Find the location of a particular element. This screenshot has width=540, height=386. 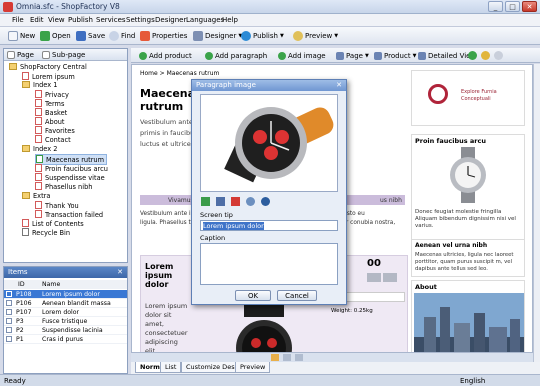

ok-button: OK is located at coordinates (253, 295).